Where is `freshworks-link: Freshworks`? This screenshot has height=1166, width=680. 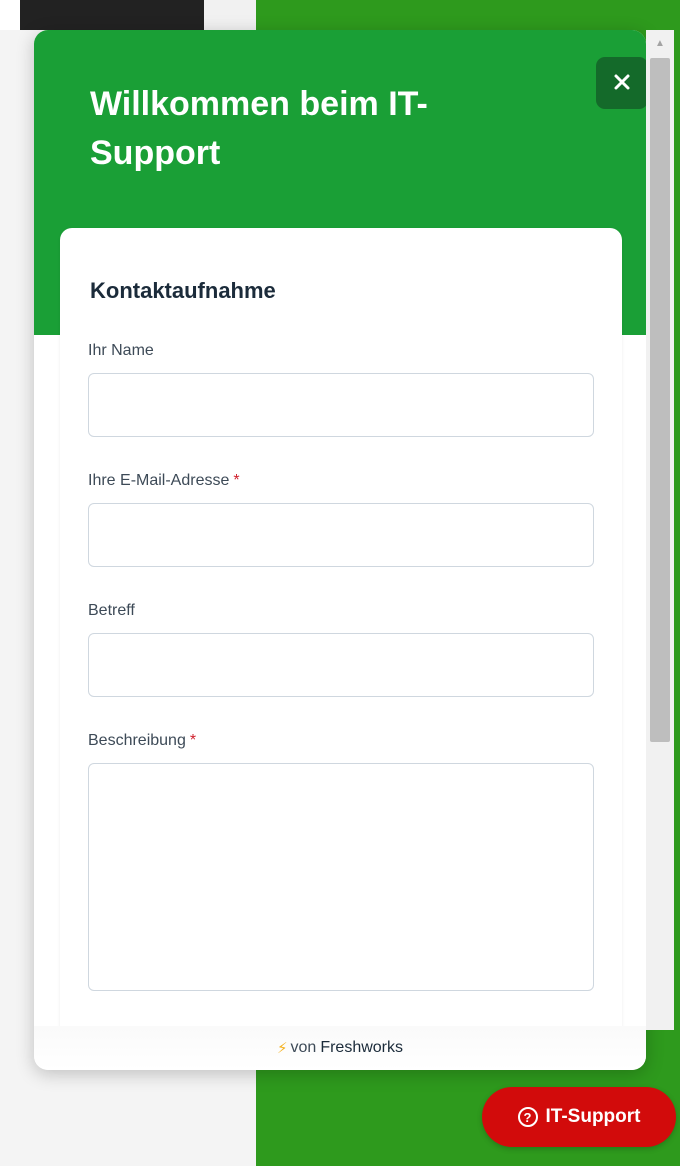 freshworks-link: Freshworks is located at coordinates (361, 1048).